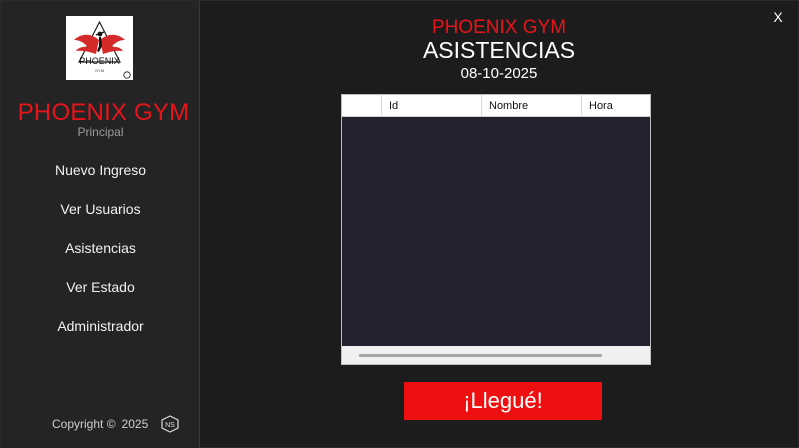 The width and height of the screenshot is (799, 448). Describe the element at coordinates (362, 106) in the screenshot. I see `column-header-row-selector` at that location.